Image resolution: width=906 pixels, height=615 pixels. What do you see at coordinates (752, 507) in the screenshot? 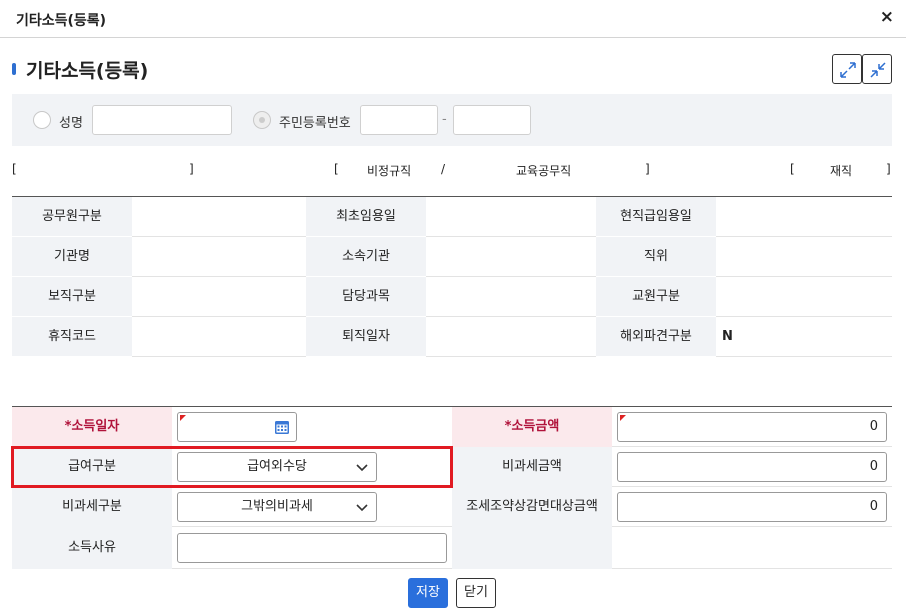
I see `treaty-amount-input: 0` at bounding box center [752, 507].